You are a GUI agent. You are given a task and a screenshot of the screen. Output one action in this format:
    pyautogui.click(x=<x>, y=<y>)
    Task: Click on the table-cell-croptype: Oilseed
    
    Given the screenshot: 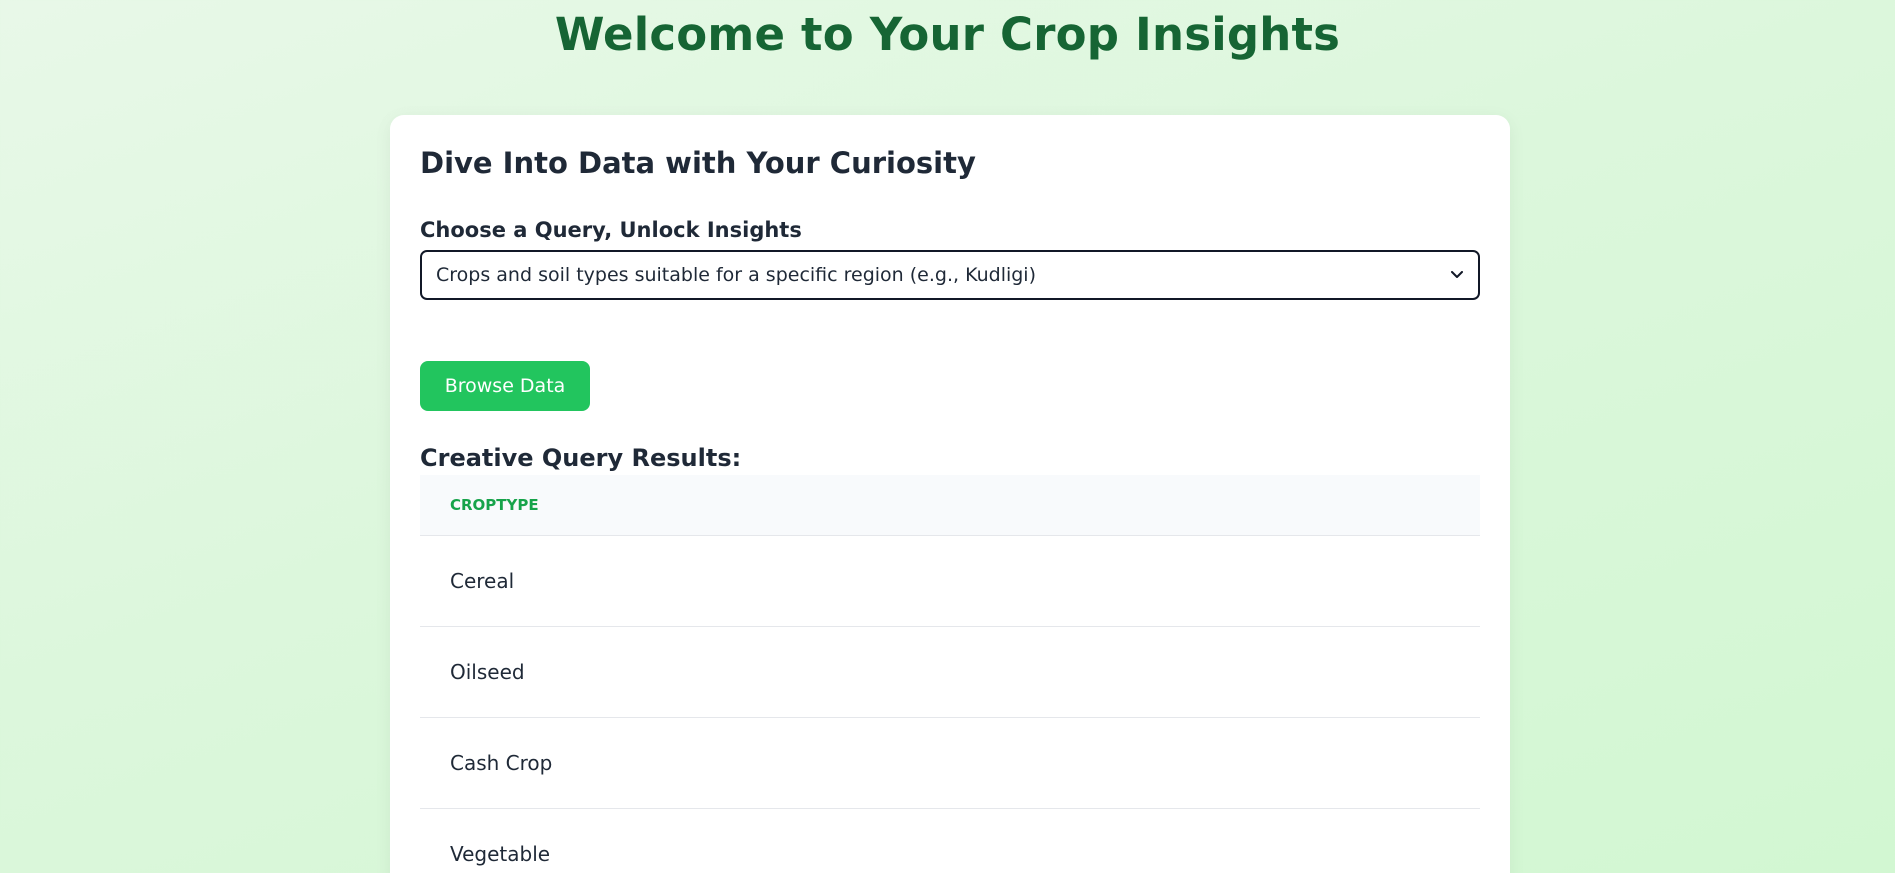 What is the action you would take?
    pyautogui.click(x=950, y=672)
    